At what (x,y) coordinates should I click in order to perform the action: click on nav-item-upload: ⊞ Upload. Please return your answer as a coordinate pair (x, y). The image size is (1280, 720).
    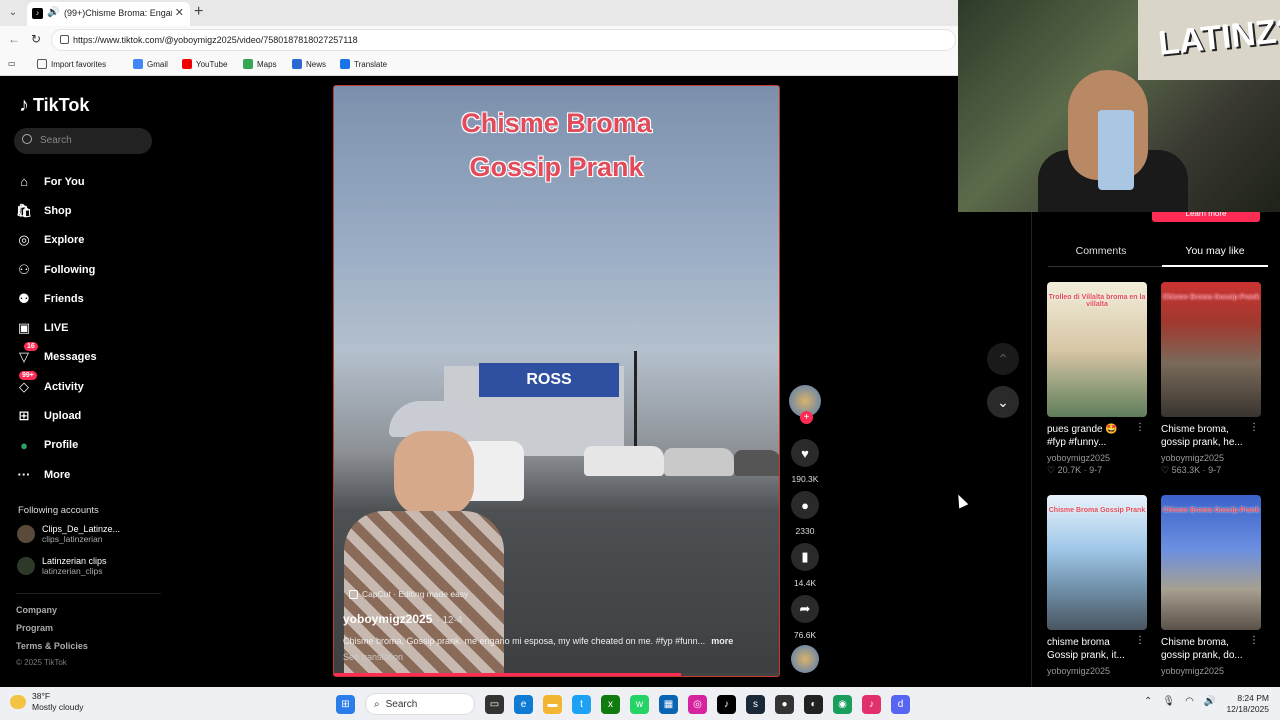
    Looking at the image, I should click on (56, 415).